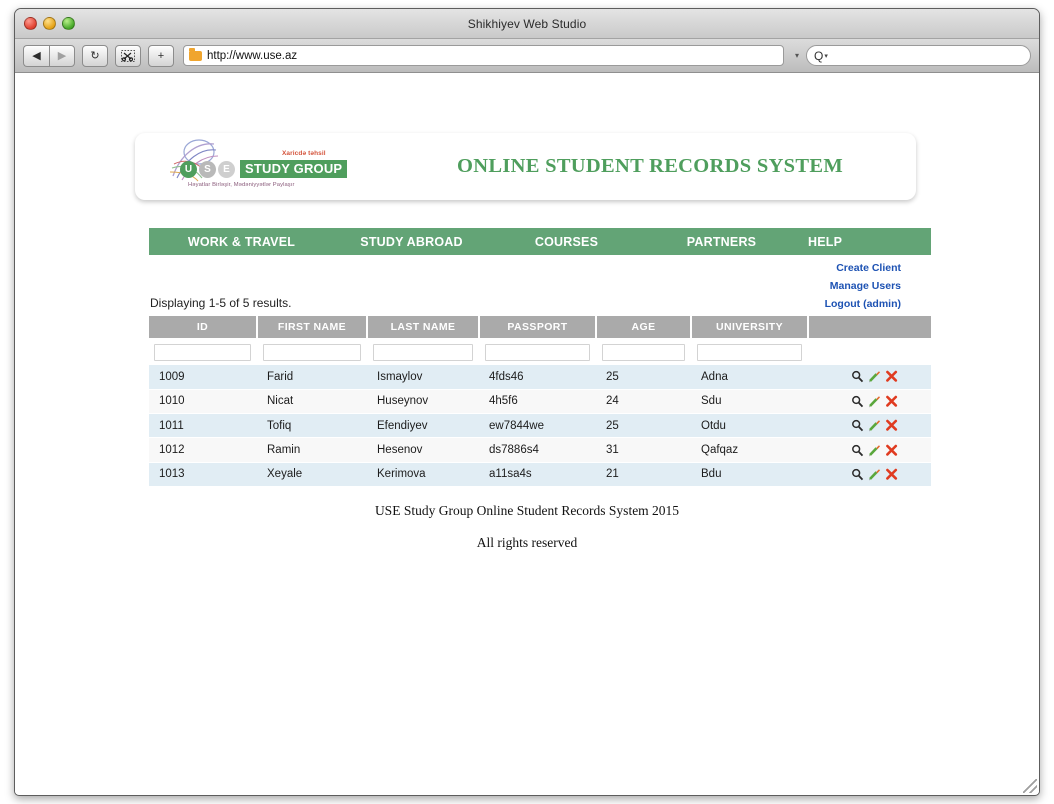 The height and width of the screenshot is (804, 1054). Describe the element at coordinates (203, 474) in the screenshot. I see `cell-id: 1013` at that location.